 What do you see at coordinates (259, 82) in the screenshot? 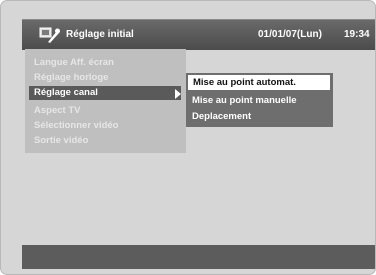
I see `submenu-item-auto: Mise au point automat.` at bounding box center [259, 82].